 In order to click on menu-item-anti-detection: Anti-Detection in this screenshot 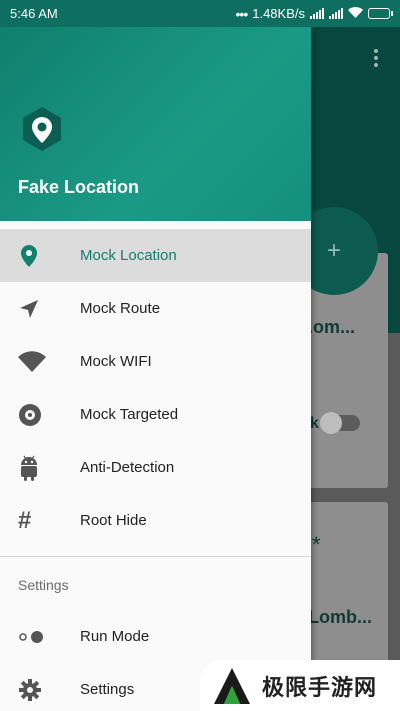, I will do `click(155, 467)`.